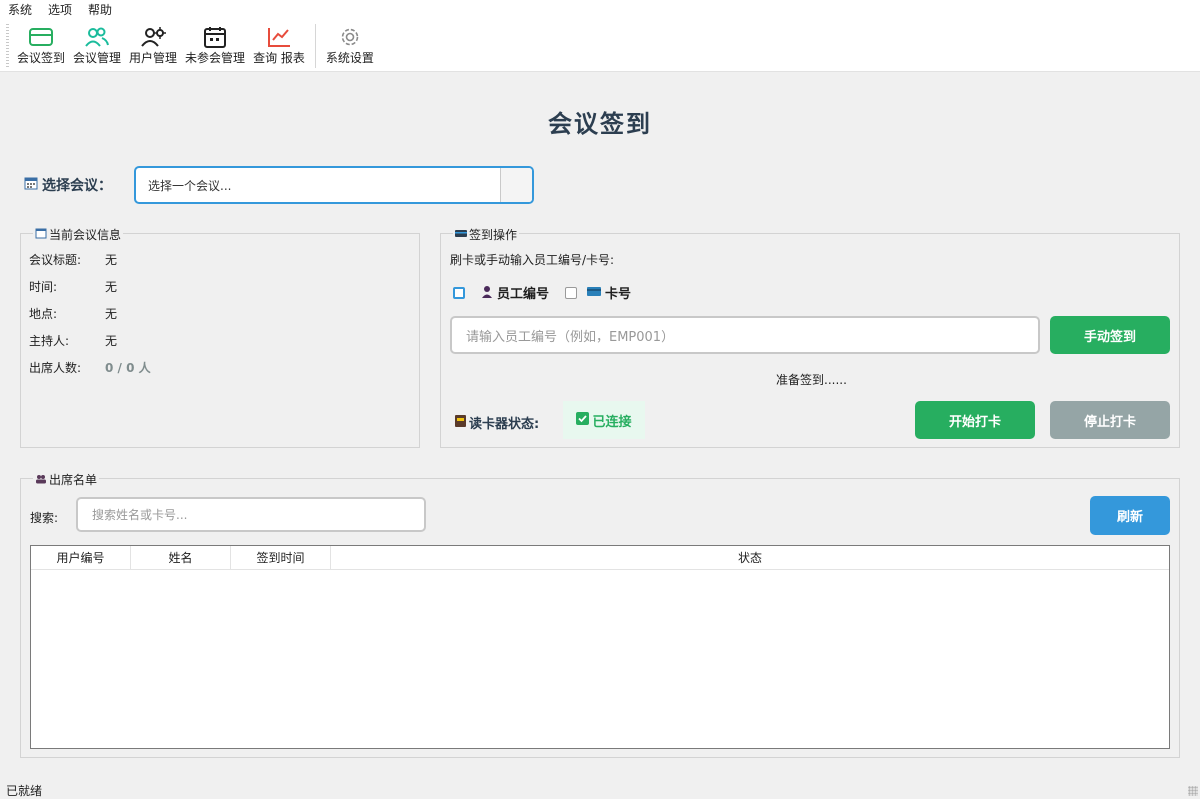 The height and width of the screenshot is (799, 1200). Describe the element at coordinates (85, 235) in the screenshot. I see `meeting-info-title: 当前会议信息` at that location.